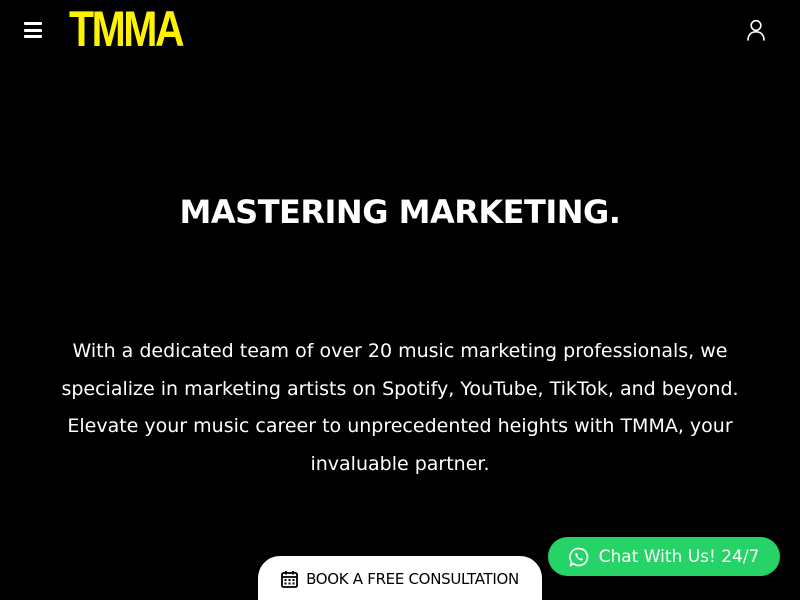 The image size is (800, 600). Describe the element at coordinates (578, 557) in the screenshot. I see `whatsapp-icon` at that location.